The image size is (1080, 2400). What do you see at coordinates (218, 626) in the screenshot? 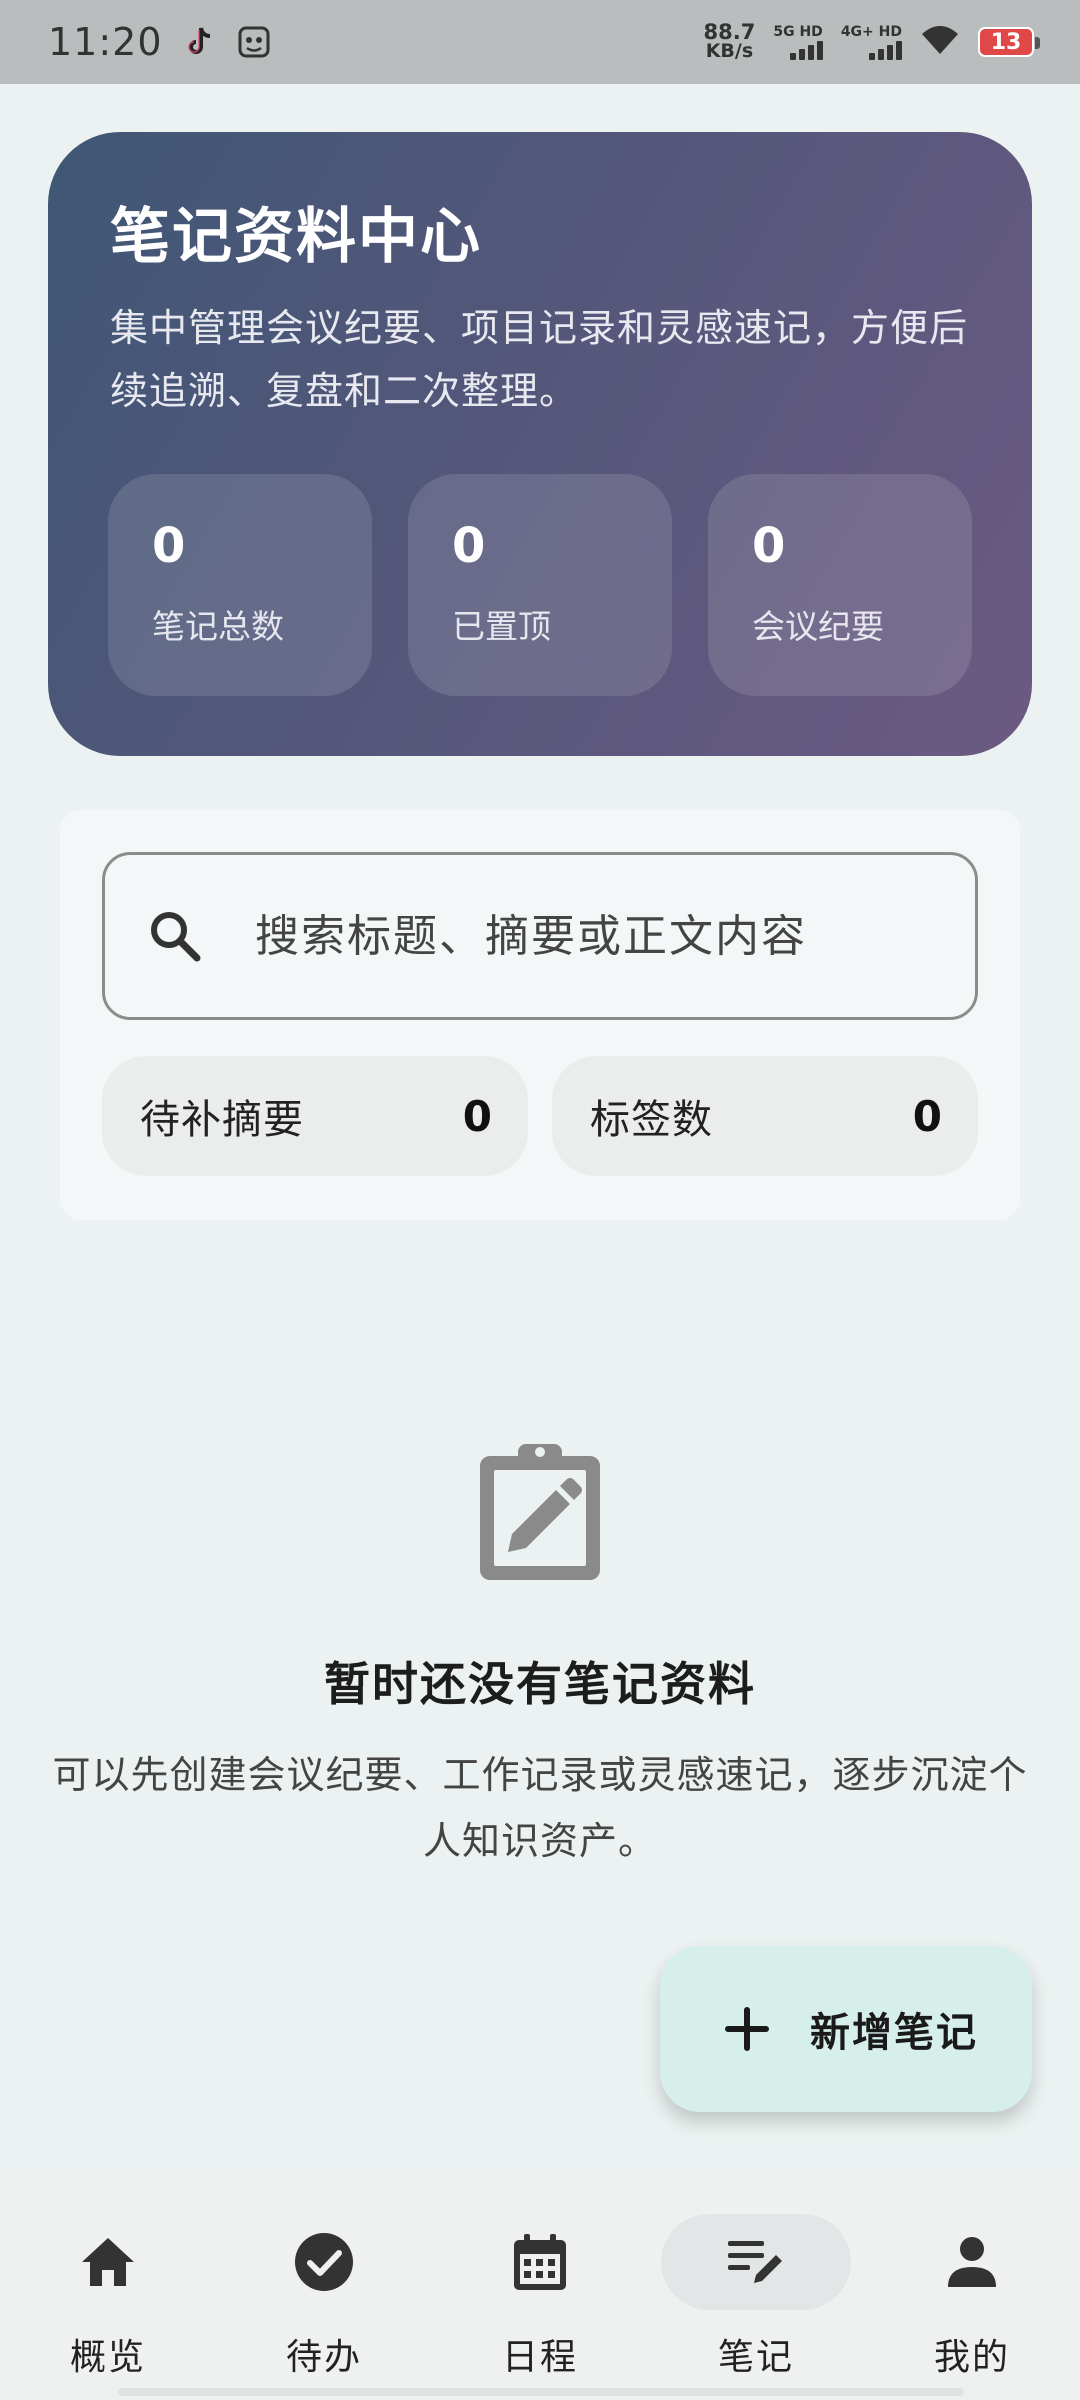
I see `stat-label: 笔记总数` at bounding box center [218, 626].